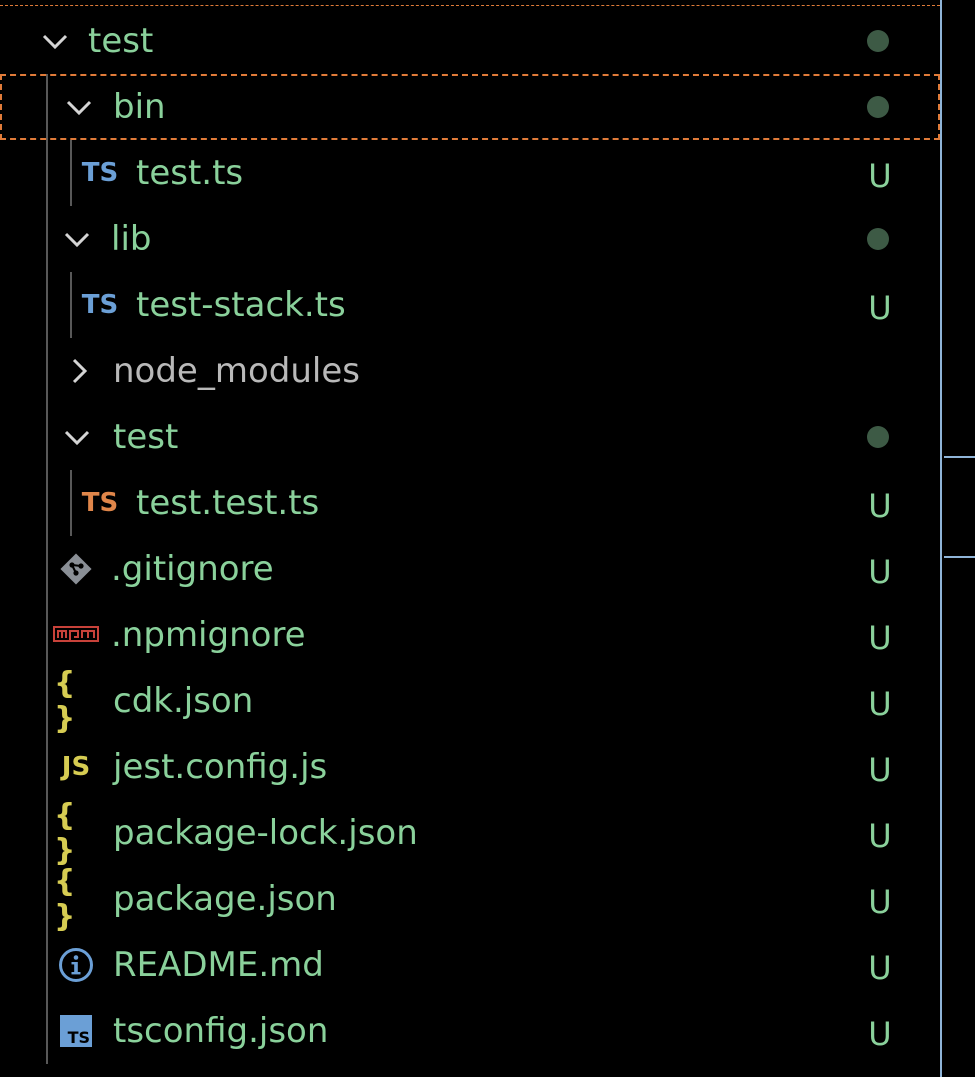  What do you see at coordinates (76, 965) in the screenshot?
I see `info-icon` at bounding box center [76, 965].